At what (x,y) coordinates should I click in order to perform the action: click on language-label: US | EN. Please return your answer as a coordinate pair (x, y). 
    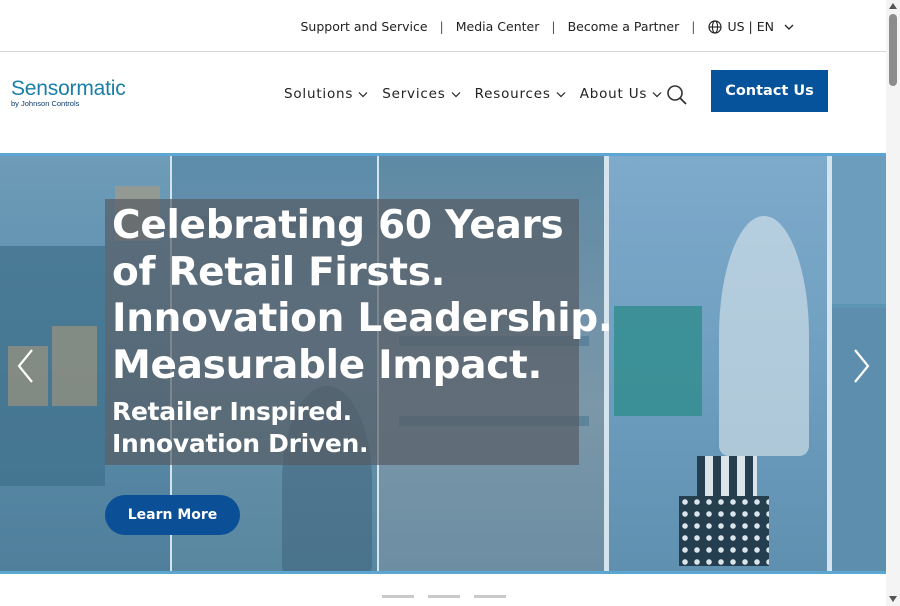
    Looking at the image, I should click on (751, 26).